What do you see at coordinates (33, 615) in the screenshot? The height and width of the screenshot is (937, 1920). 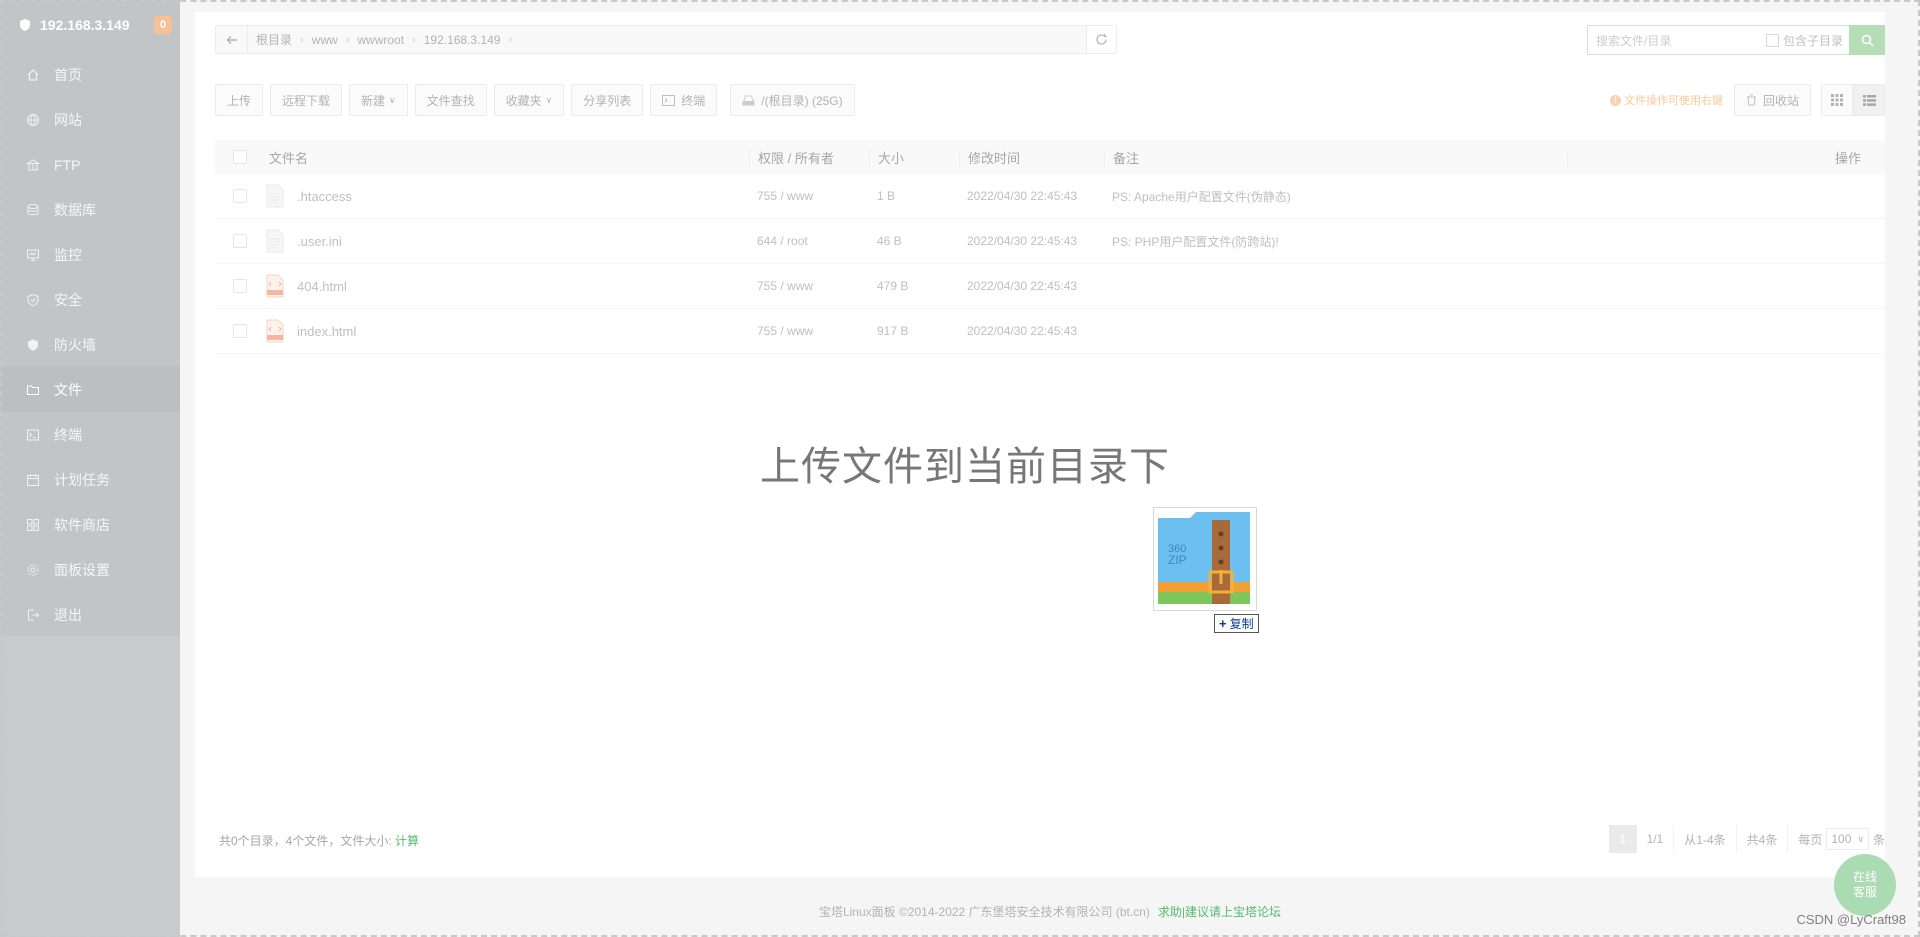 I see `logout-icon` at bounding box center [33, 615].